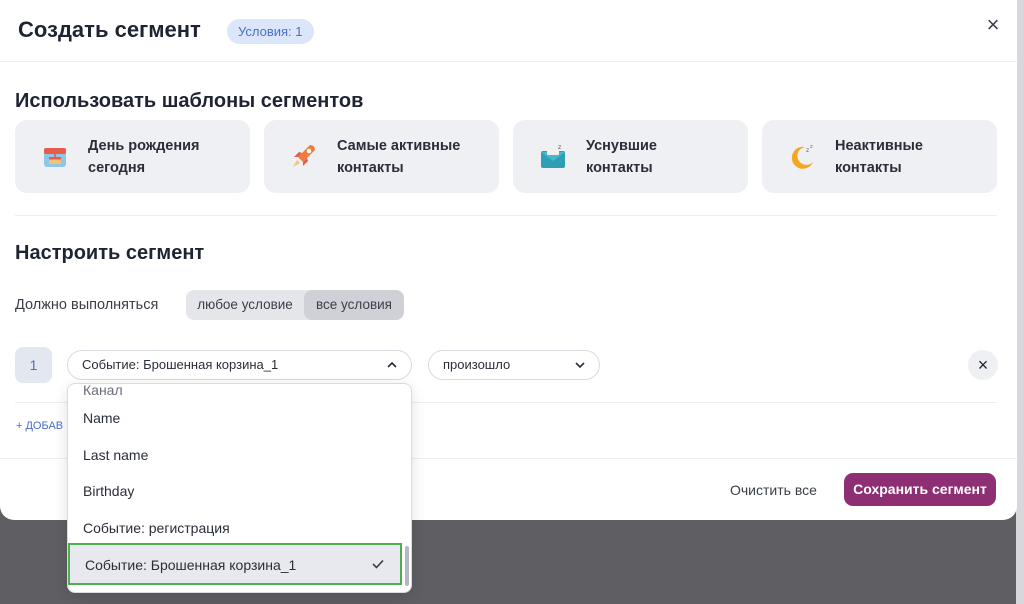 Image resolution: width=1024 pixels, height=604 pixels. Describe the element at coordinates (87, 305) in the screenshot. I see `must-match-label: Должно выполняться` at that location.